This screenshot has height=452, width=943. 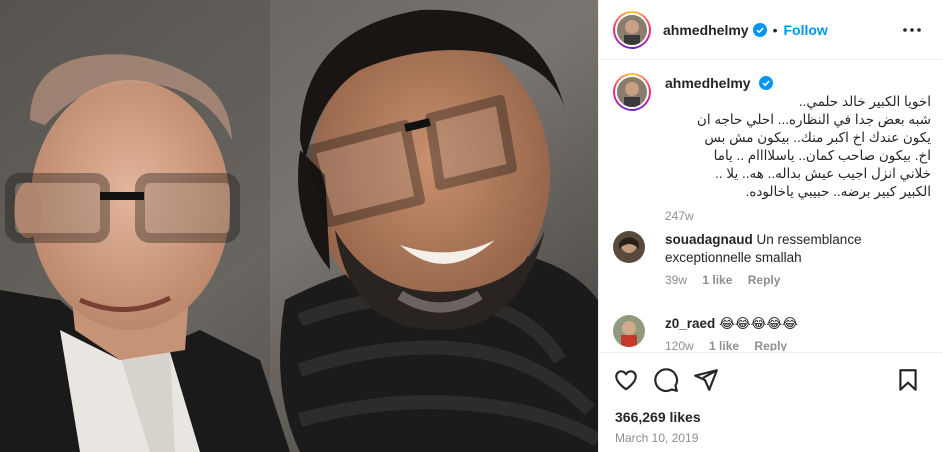 What do you see at coordinates (679, 345) in the screenshot?
I see `comment-time: 120w` at bounding box center [679, 345].